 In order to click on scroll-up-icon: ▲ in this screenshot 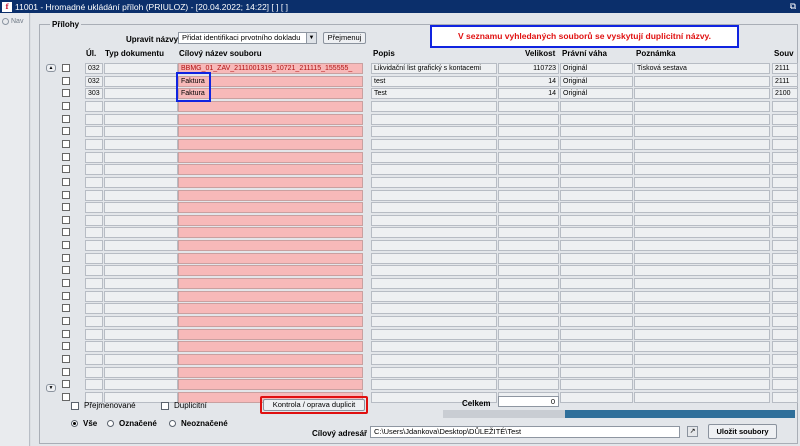, I will do `click(51, 68)`.